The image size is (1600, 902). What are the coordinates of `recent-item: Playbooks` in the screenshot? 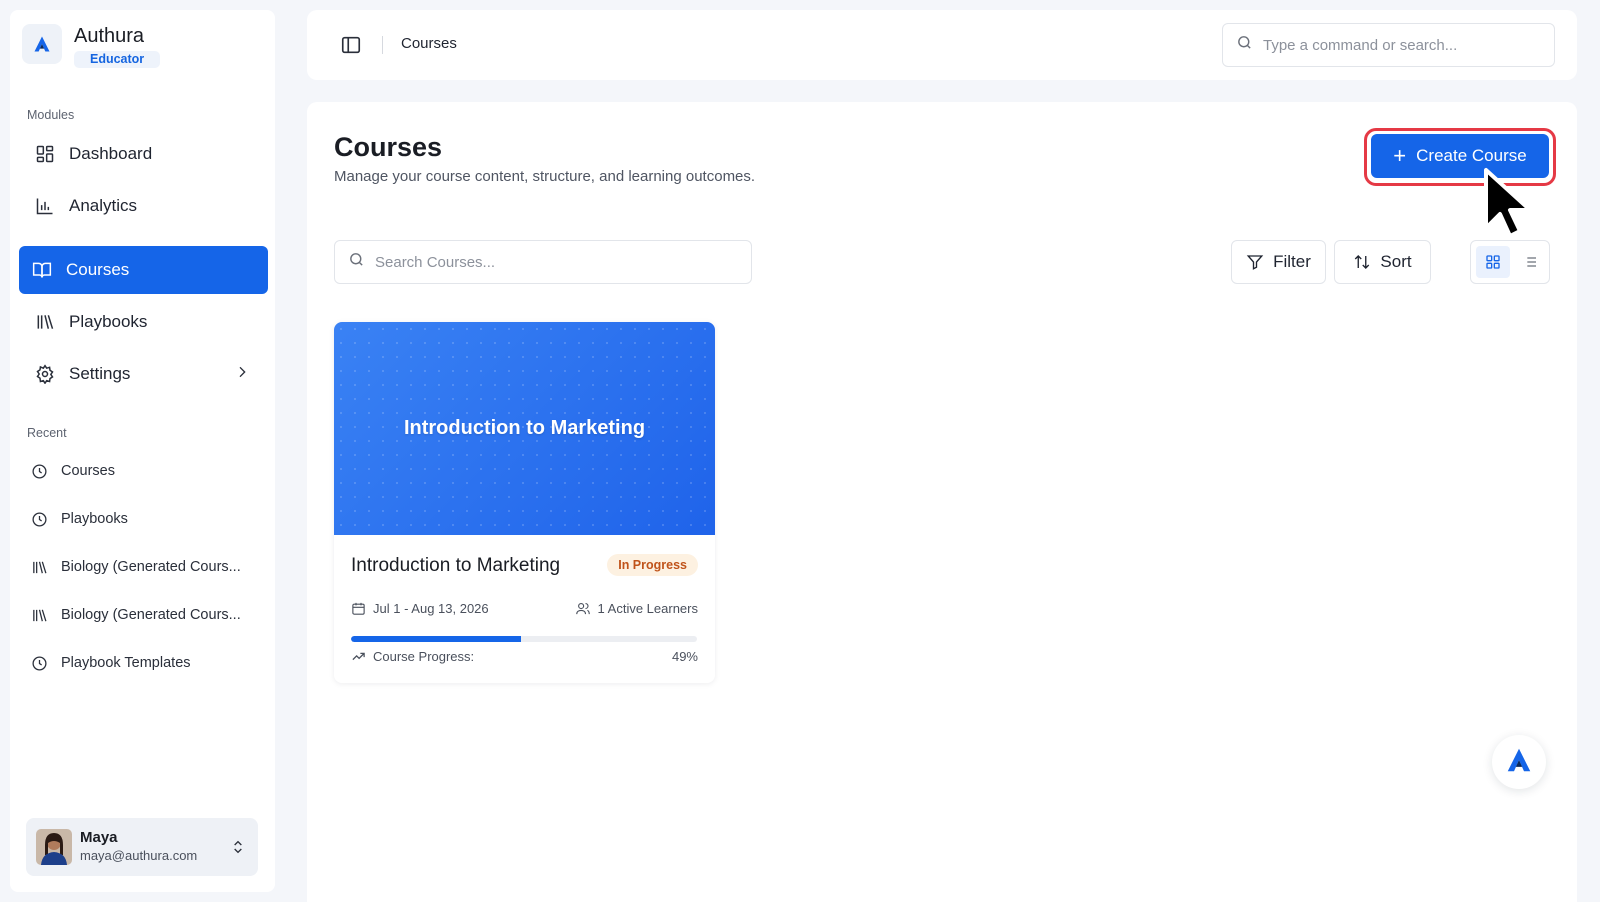 It's located at (150, 519).